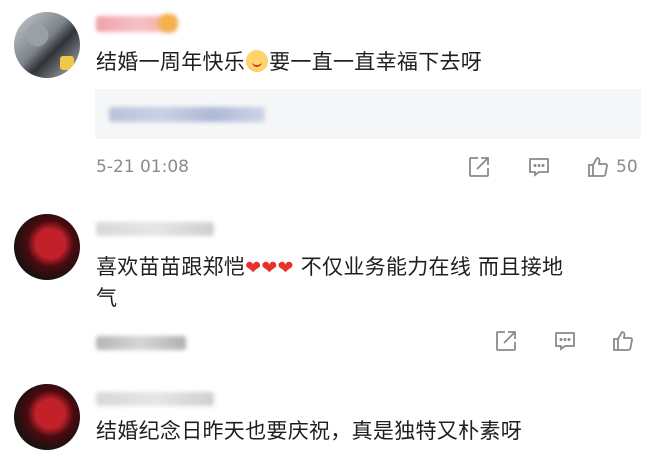 The height and width of the screenshot is (450, 646). Describe the element at coordinates (627, 167) in the screenshot. I see `like-count: 50` at that location.